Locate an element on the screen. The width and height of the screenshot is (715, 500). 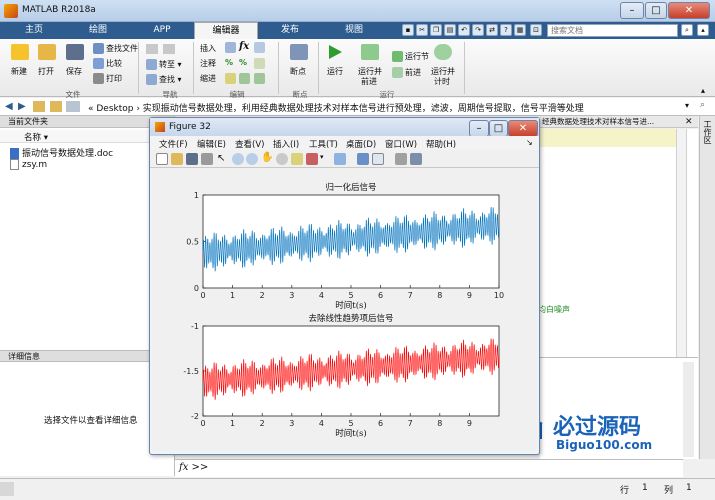
print-button: 打印 is located at coordinates (107, 78).